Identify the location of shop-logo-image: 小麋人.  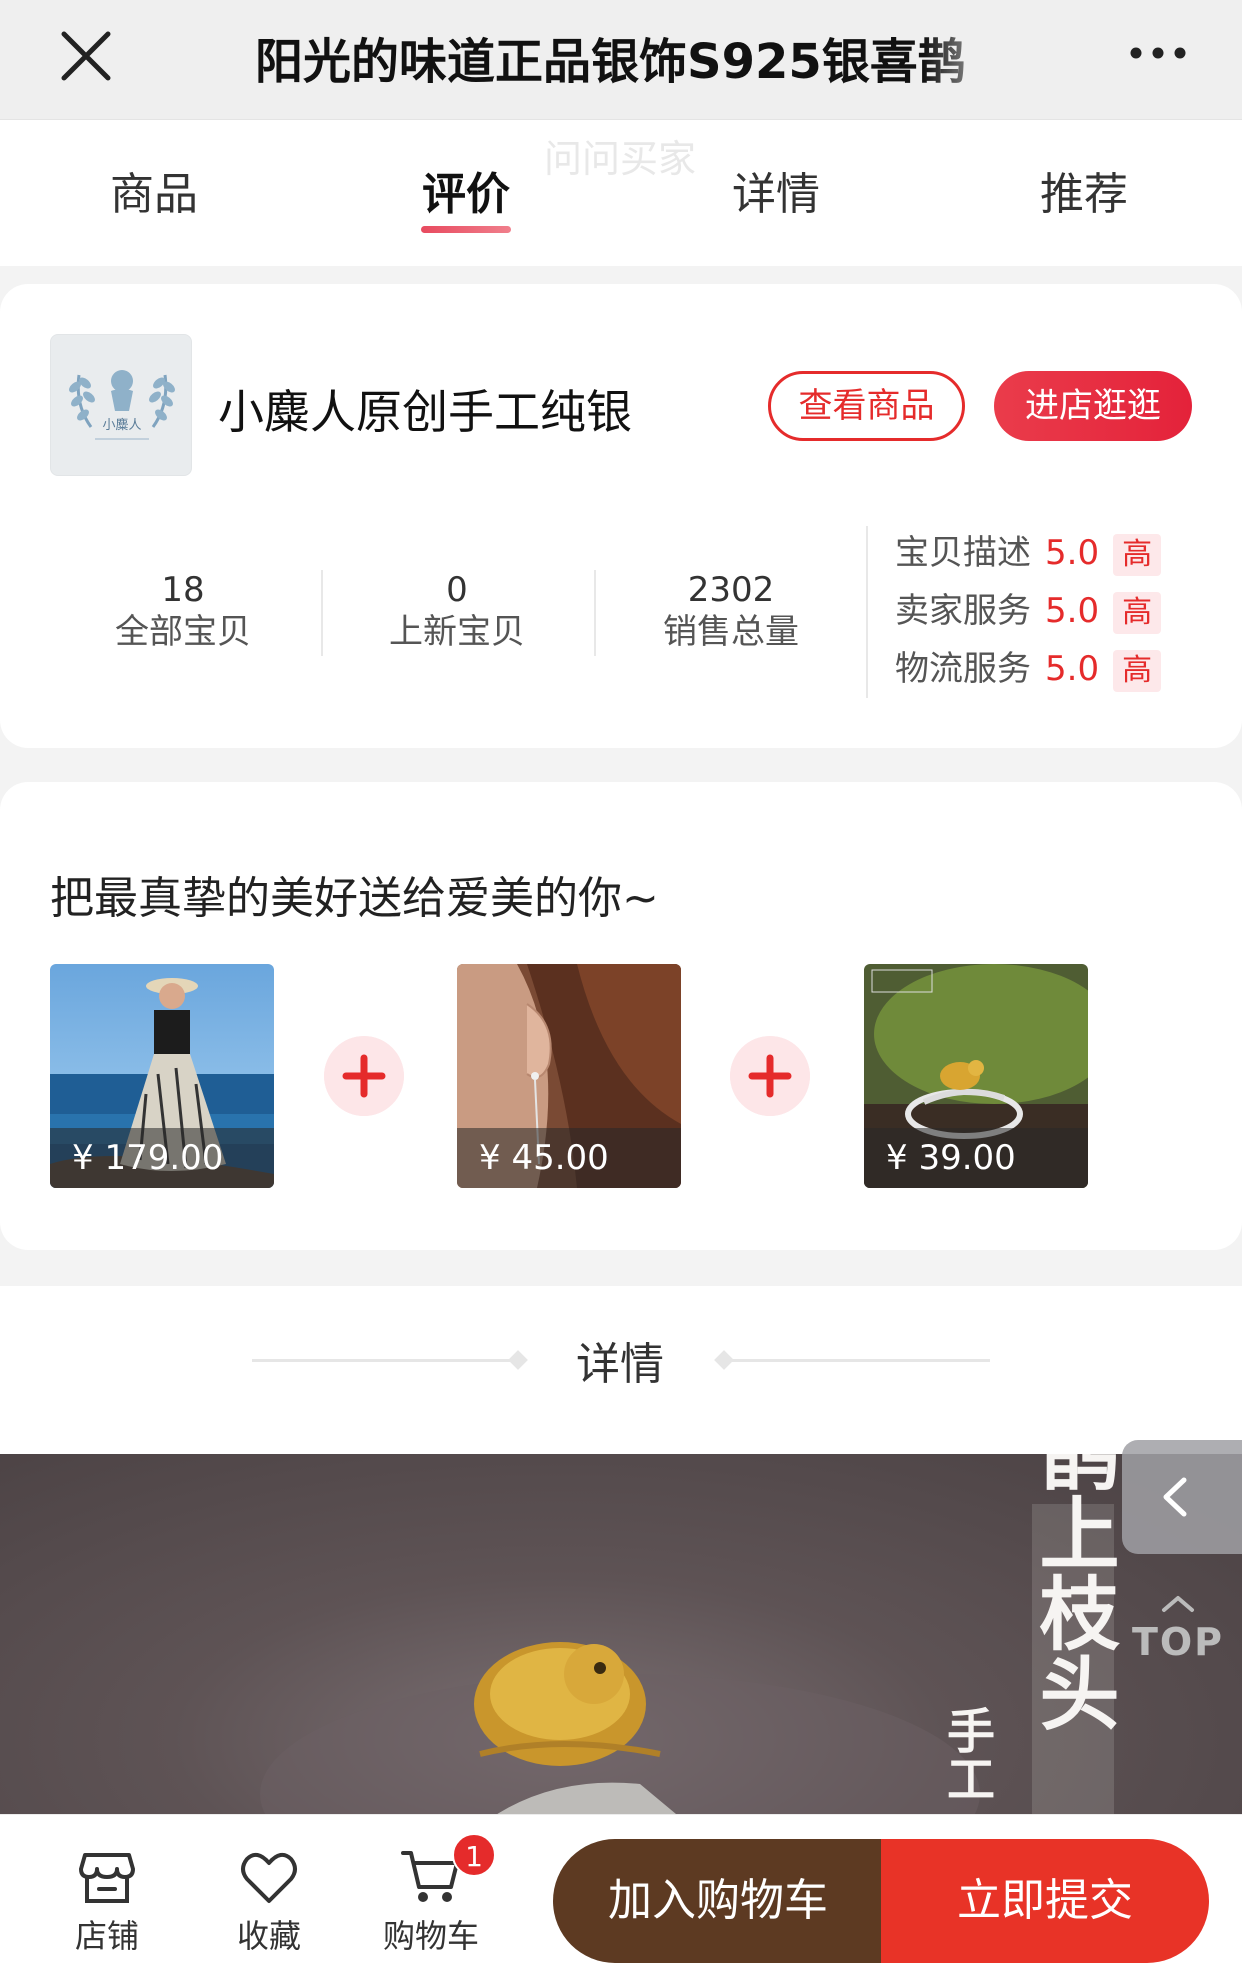
(122, 405).